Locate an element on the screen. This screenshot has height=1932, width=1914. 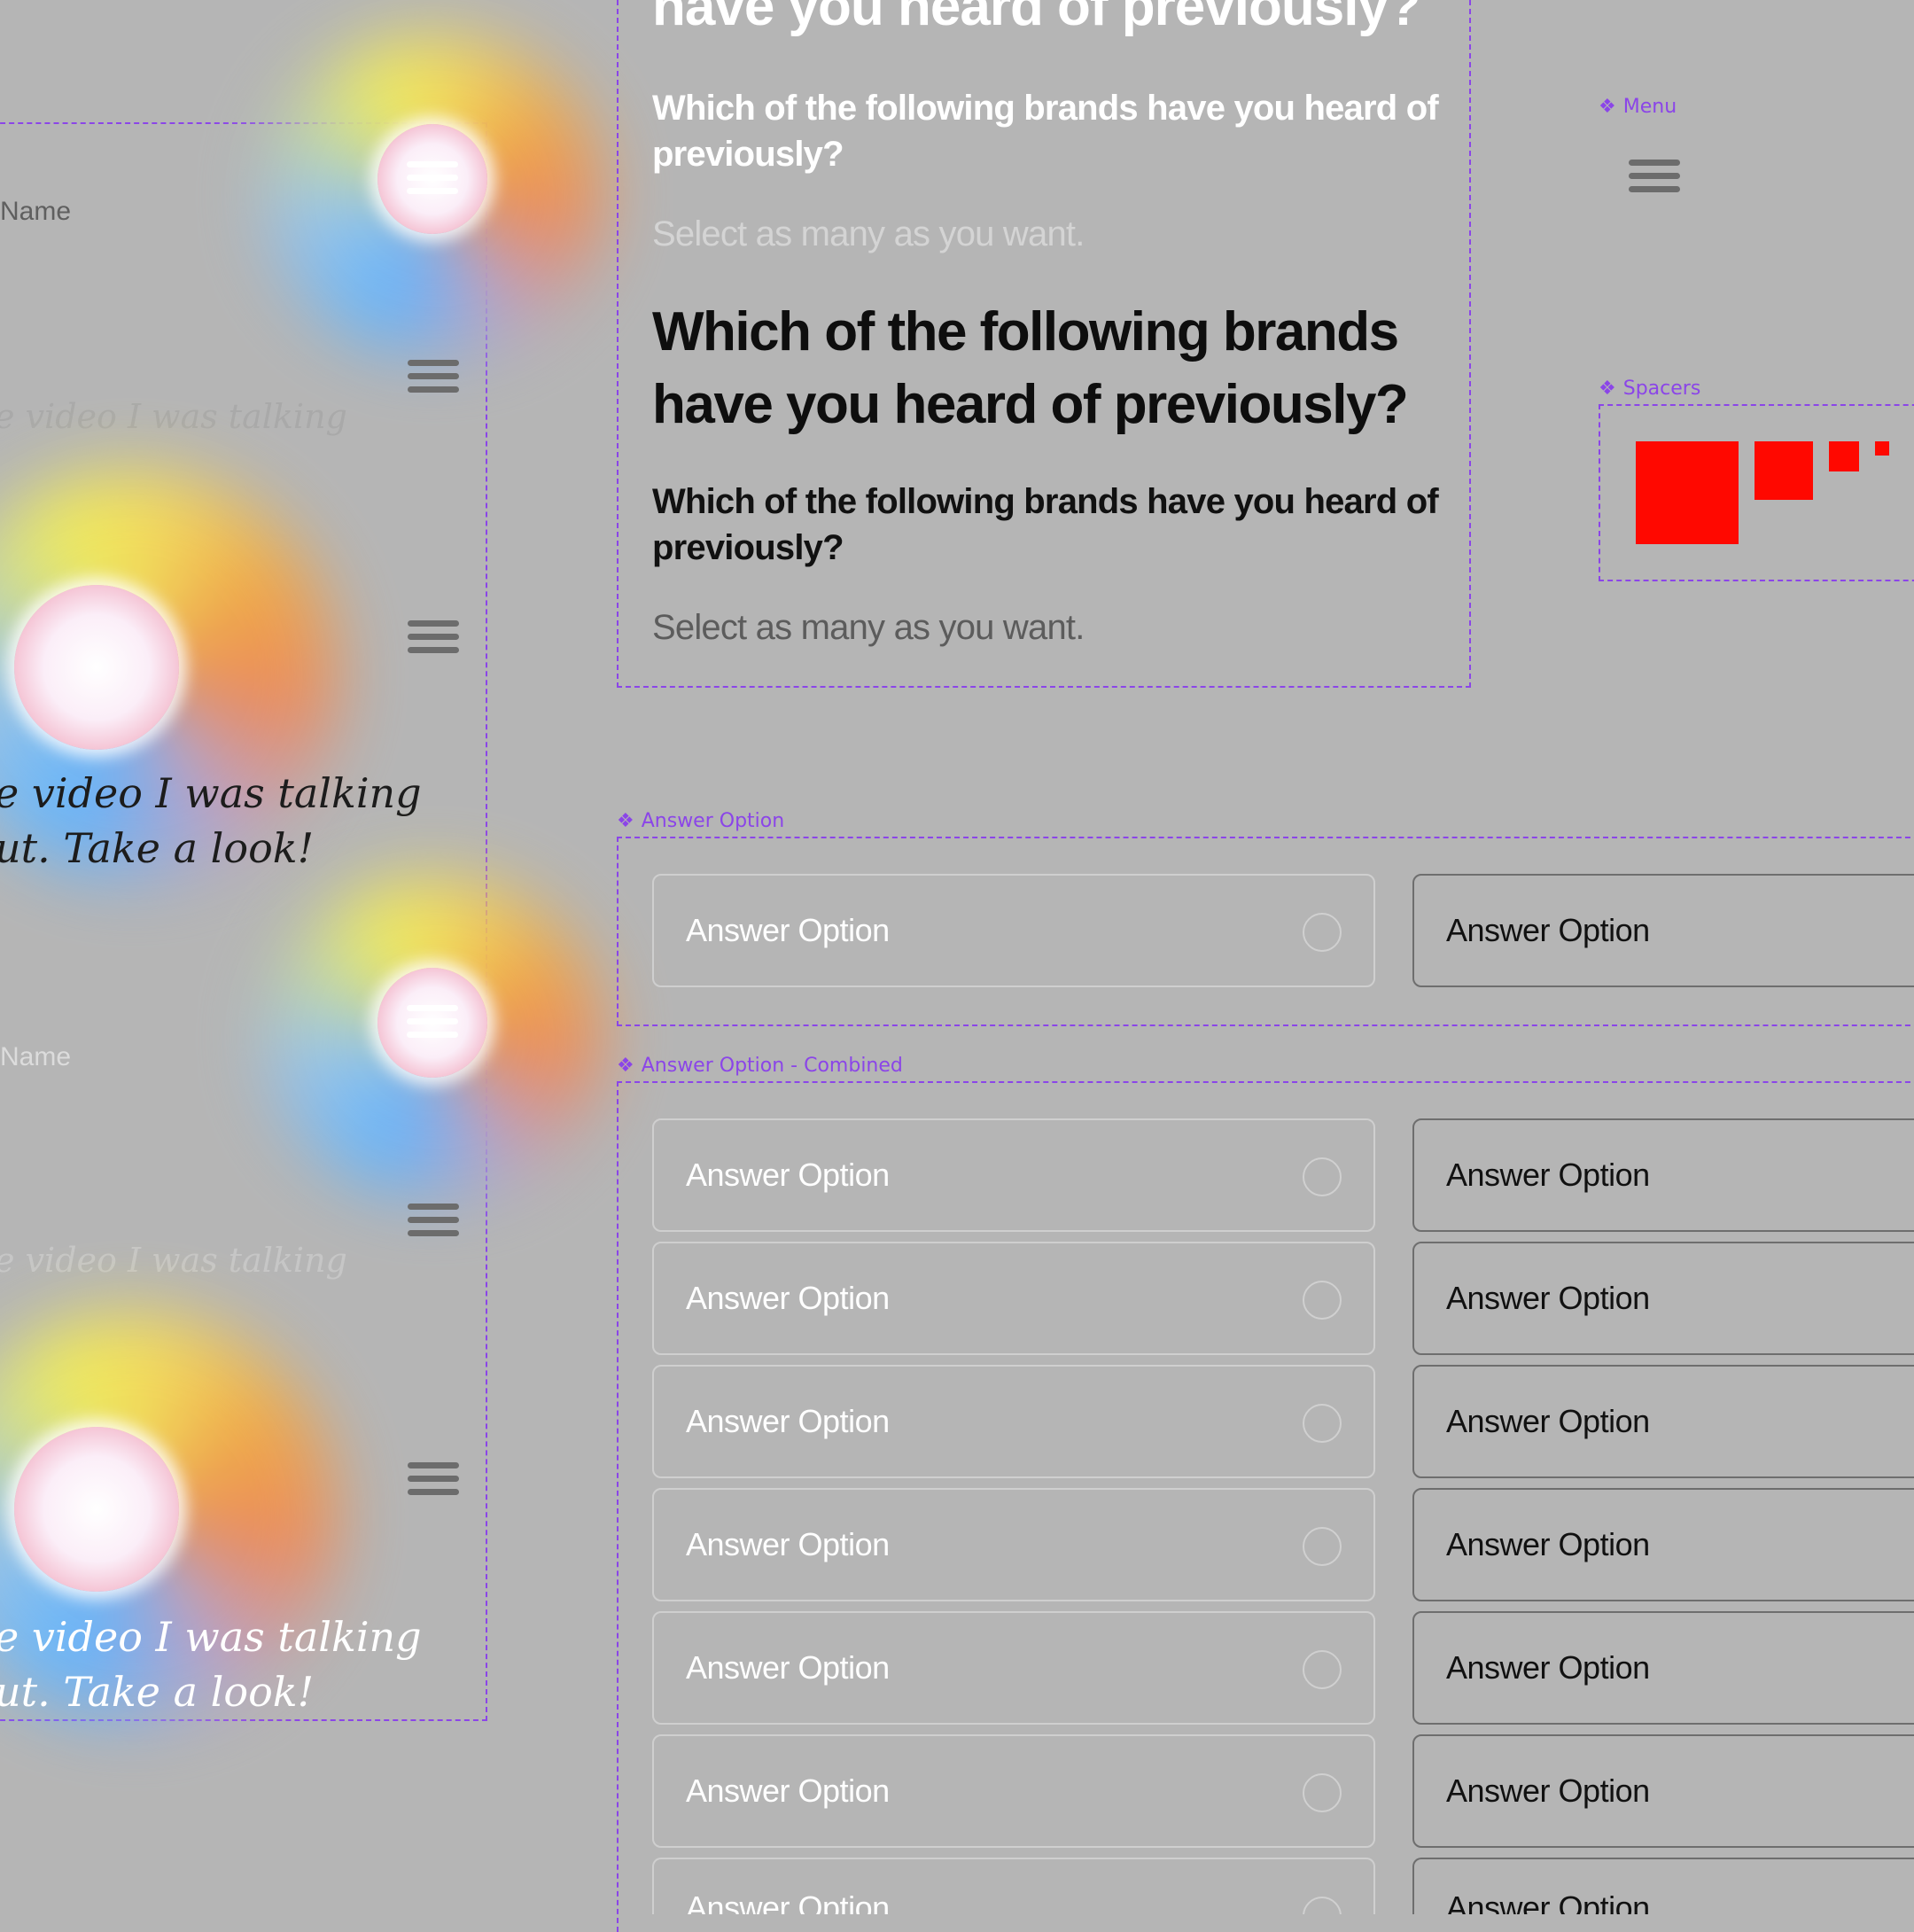
menu-label-text: Menu is located at coordinates (1649, 107).